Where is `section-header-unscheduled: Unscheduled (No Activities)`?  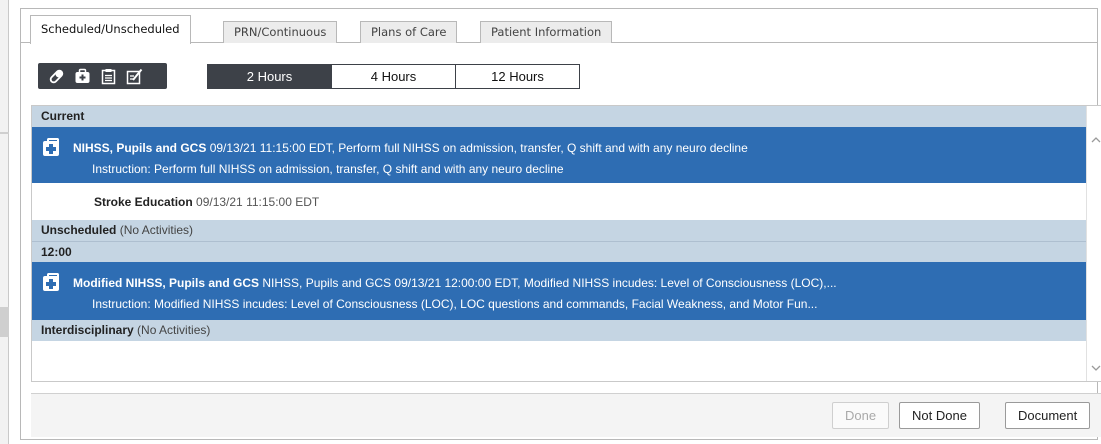
section-header-unscheduled: Unscheduled (No Activities) is located at coordinates (559, 230).